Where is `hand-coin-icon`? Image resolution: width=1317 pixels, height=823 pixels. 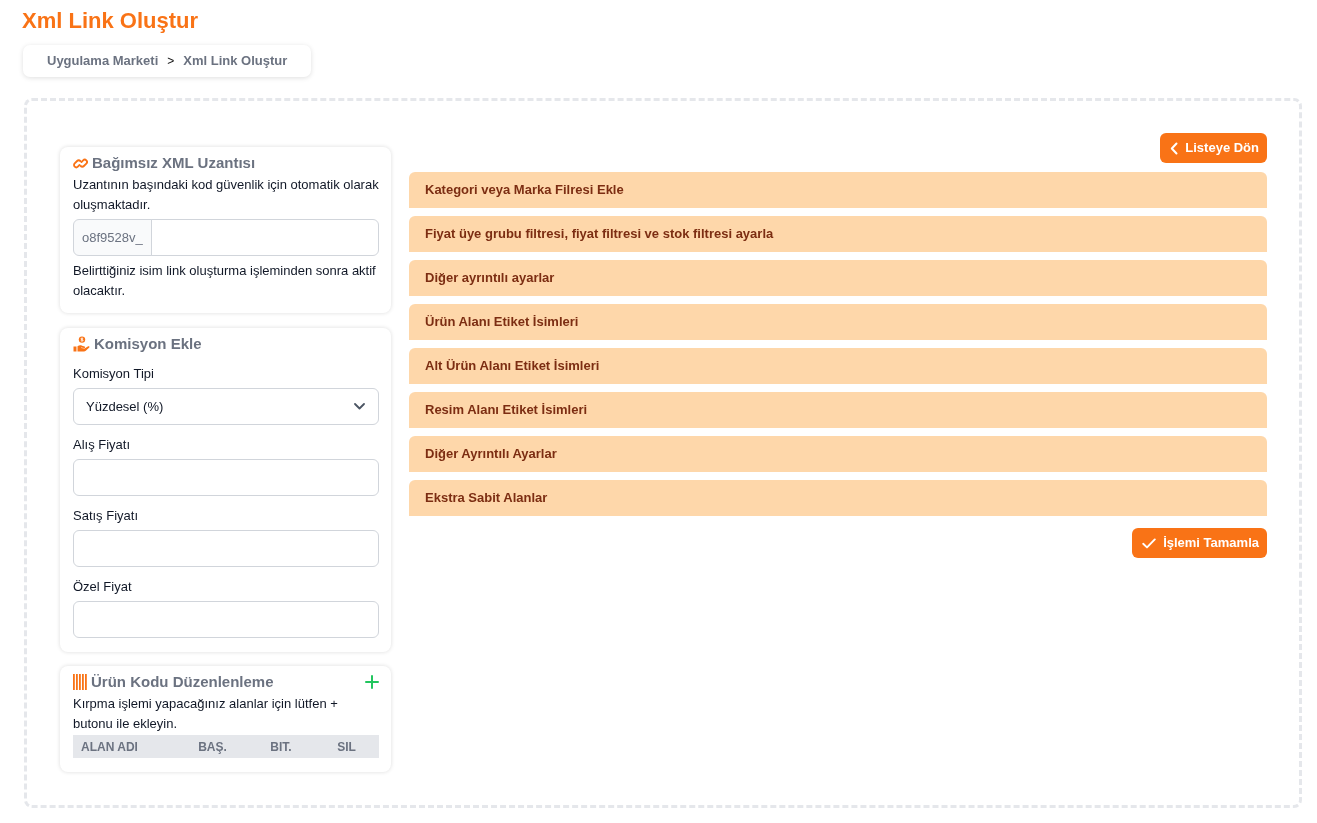
hand-coin-icon is located at coordinates (81, 344).